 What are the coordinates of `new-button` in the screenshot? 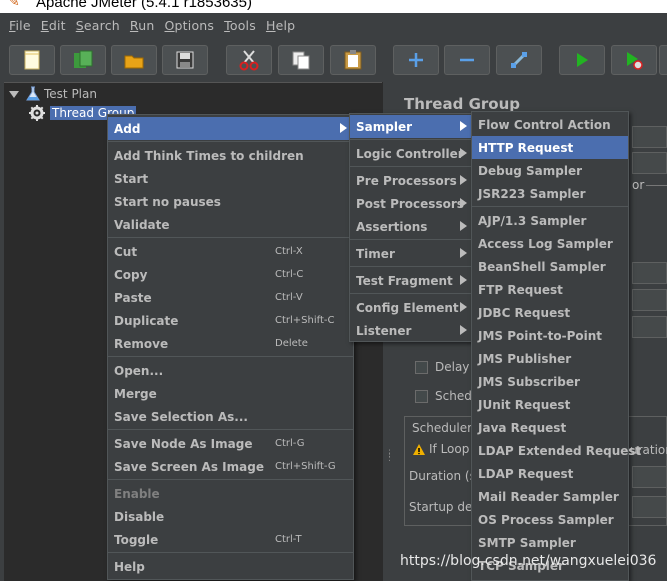 It's located at (32, 60).